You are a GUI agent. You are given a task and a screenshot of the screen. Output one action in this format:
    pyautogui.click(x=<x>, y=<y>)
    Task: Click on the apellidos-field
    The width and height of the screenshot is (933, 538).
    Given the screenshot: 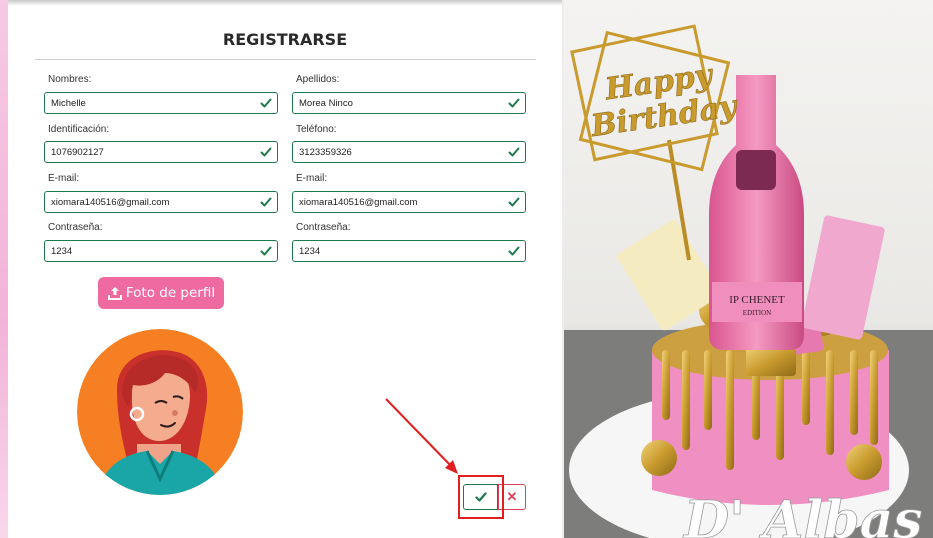 What is the action you would take?
    pyautogui.click(x=409, y=103)
    